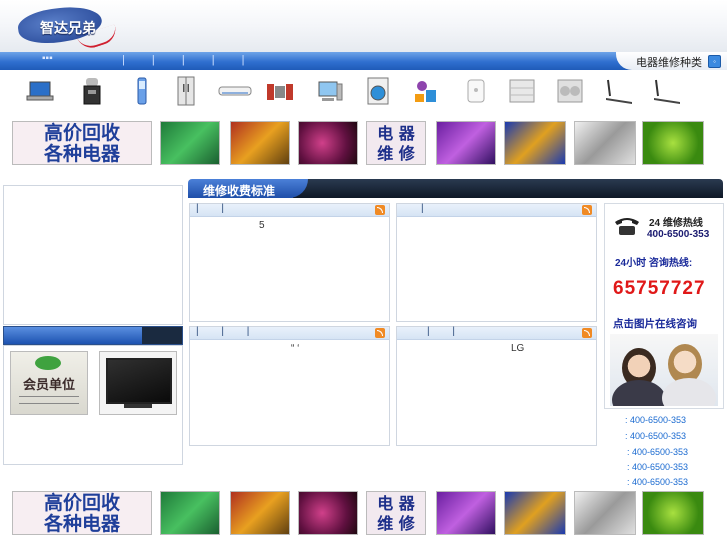  What do you see at coordinates (260, 513) in the screenshot?
I see `banner-components-bottom` at bounding box center [260, 513].